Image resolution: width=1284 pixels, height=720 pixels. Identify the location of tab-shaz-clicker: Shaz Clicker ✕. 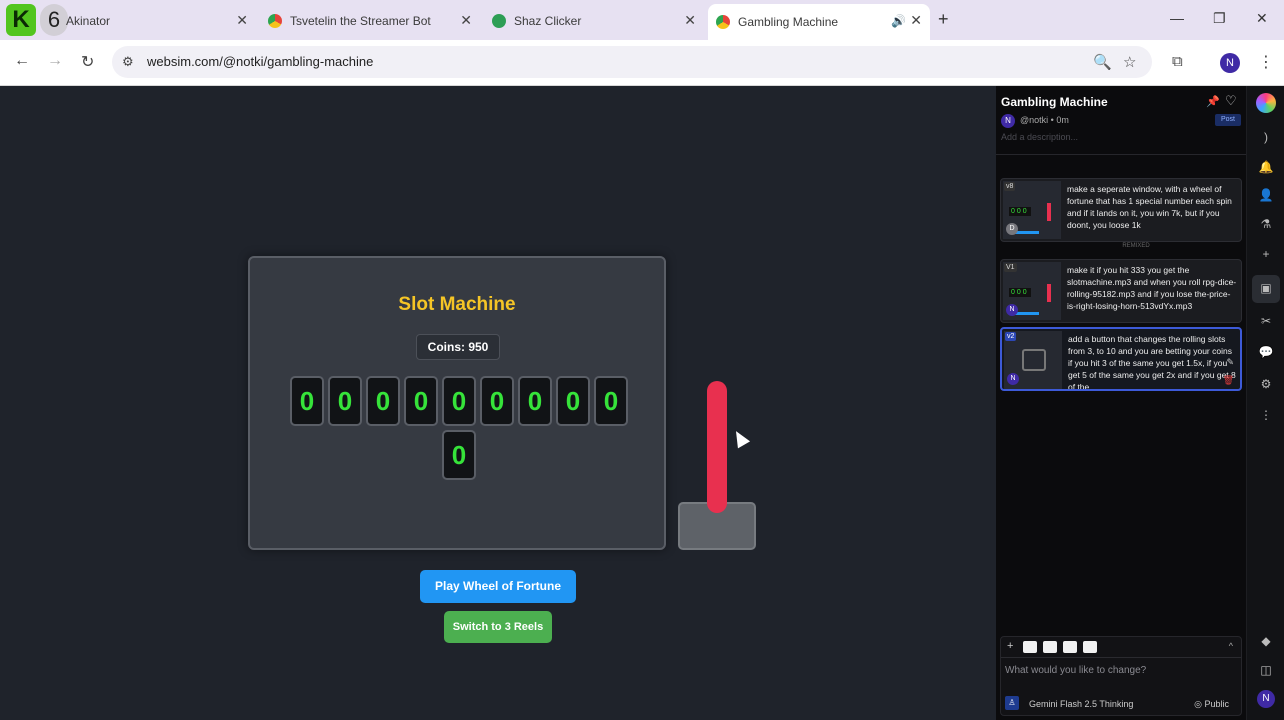
(595, 21).